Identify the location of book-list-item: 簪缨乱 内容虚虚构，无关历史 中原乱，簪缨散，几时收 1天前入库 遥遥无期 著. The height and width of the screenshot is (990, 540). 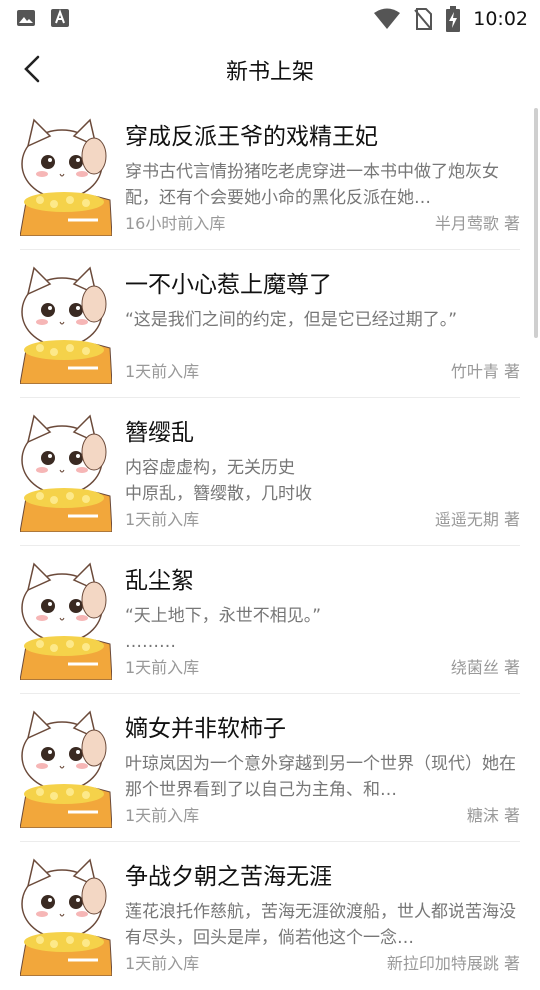
(270, 472).